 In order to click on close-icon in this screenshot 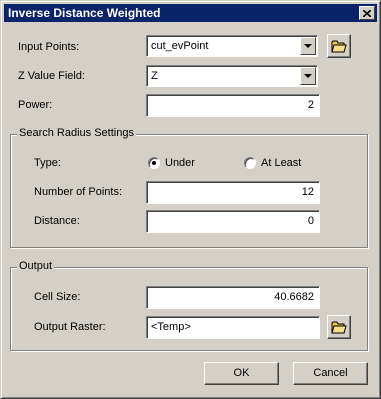, I will do `click(367, 13)`.